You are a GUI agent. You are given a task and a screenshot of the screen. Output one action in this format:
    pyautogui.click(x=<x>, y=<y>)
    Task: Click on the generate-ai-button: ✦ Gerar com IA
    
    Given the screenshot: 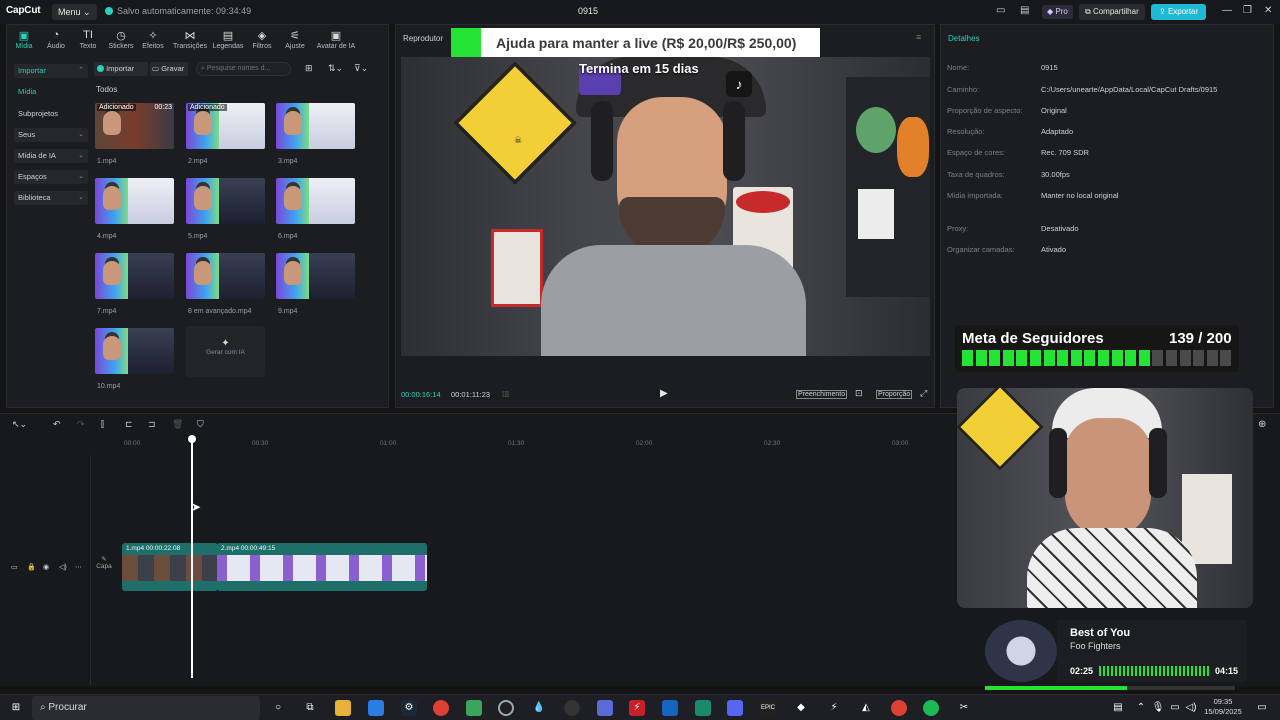 What is the action you would take?
    pyautogui.click(x=225, y=351)
    